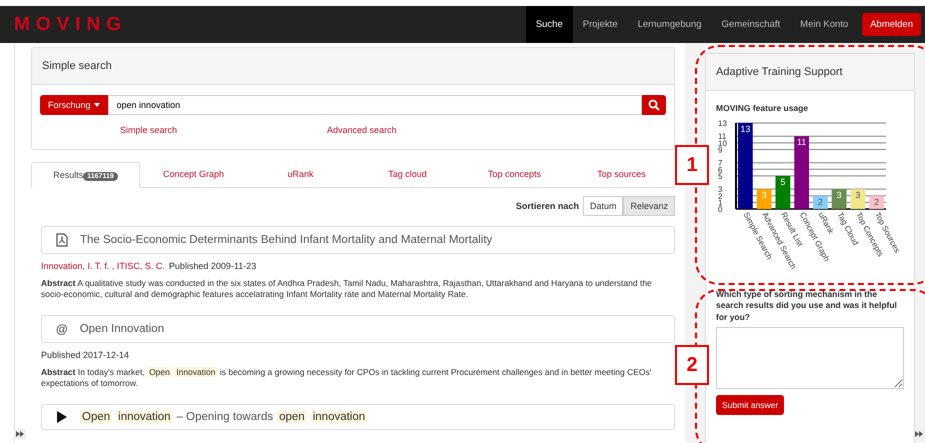  What do you see at coordinates (358, 328) in the screenshot?
I see `result-title-card: @ Open Innovation` at bounding box center [358, 328].